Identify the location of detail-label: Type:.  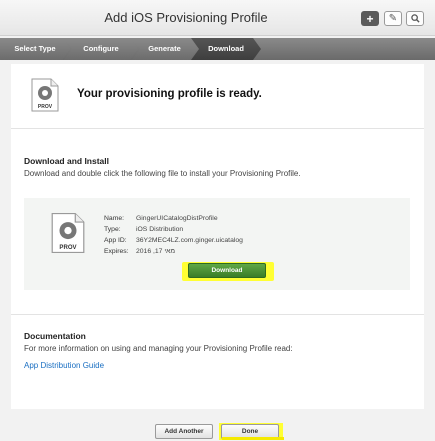
(112, 229).